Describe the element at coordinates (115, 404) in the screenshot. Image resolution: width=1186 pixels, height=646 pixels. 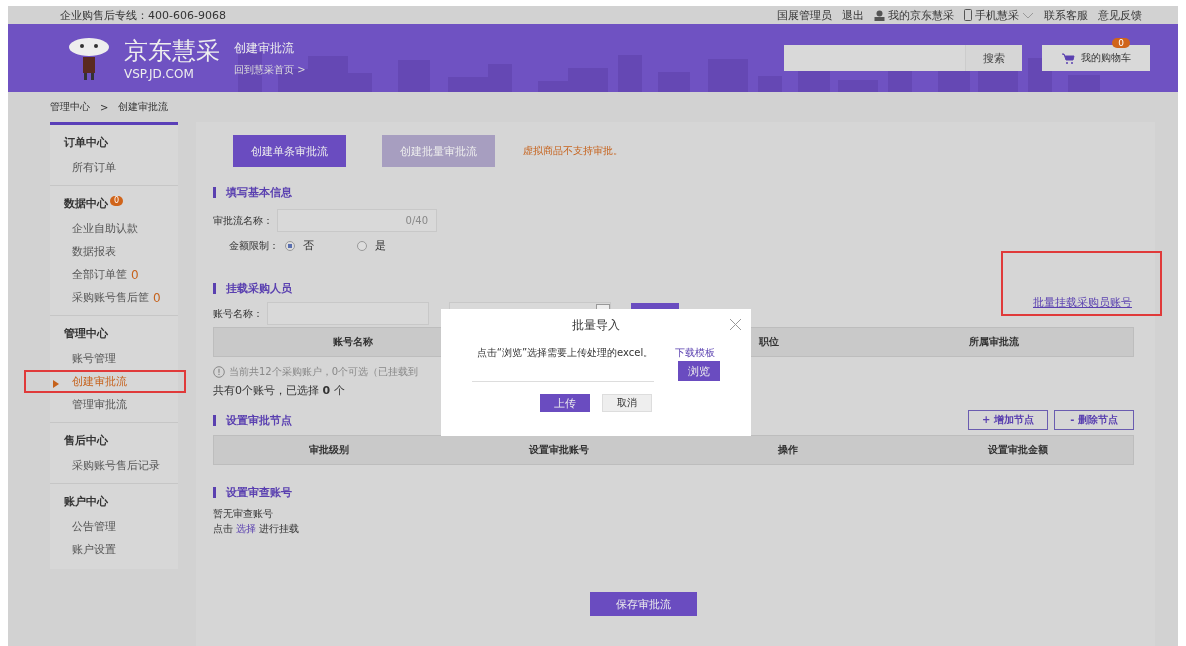
I see `sidebar-item: 管理审批流` at that location.